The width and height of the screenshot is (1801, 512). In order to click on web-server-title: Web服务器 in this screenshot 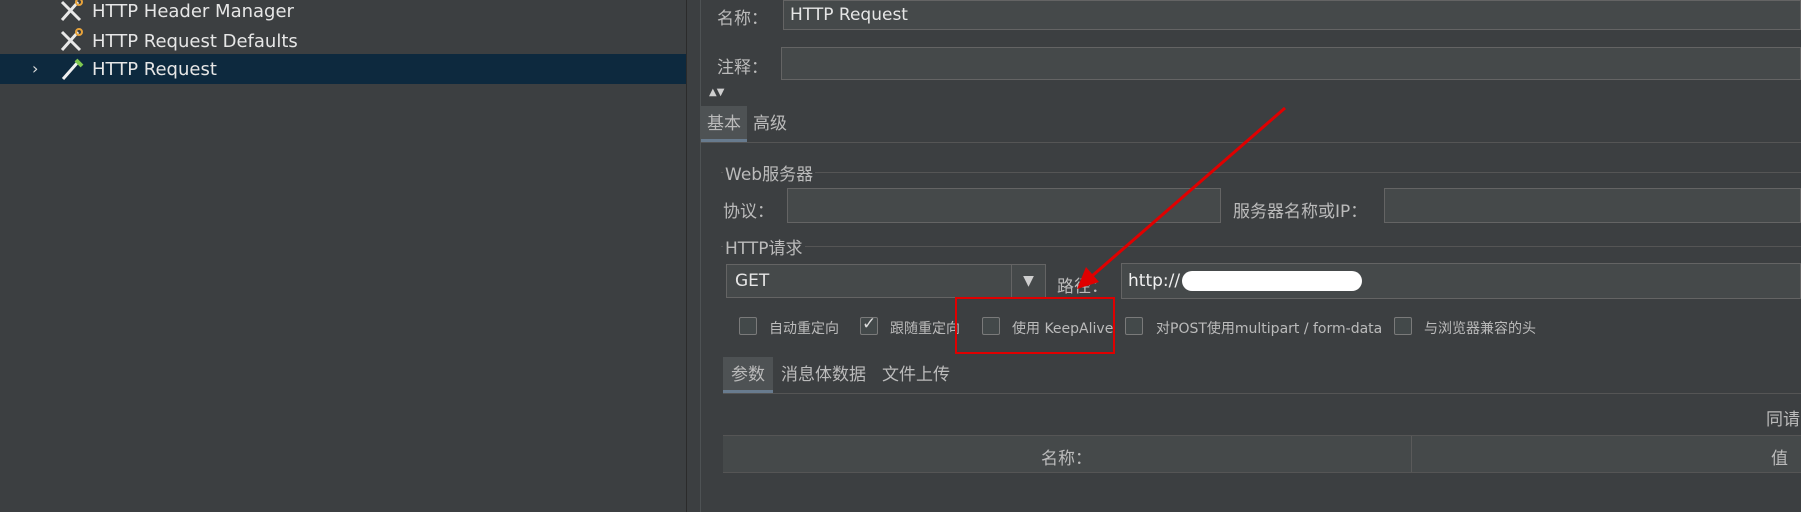, I will do `click(769, 172)`.